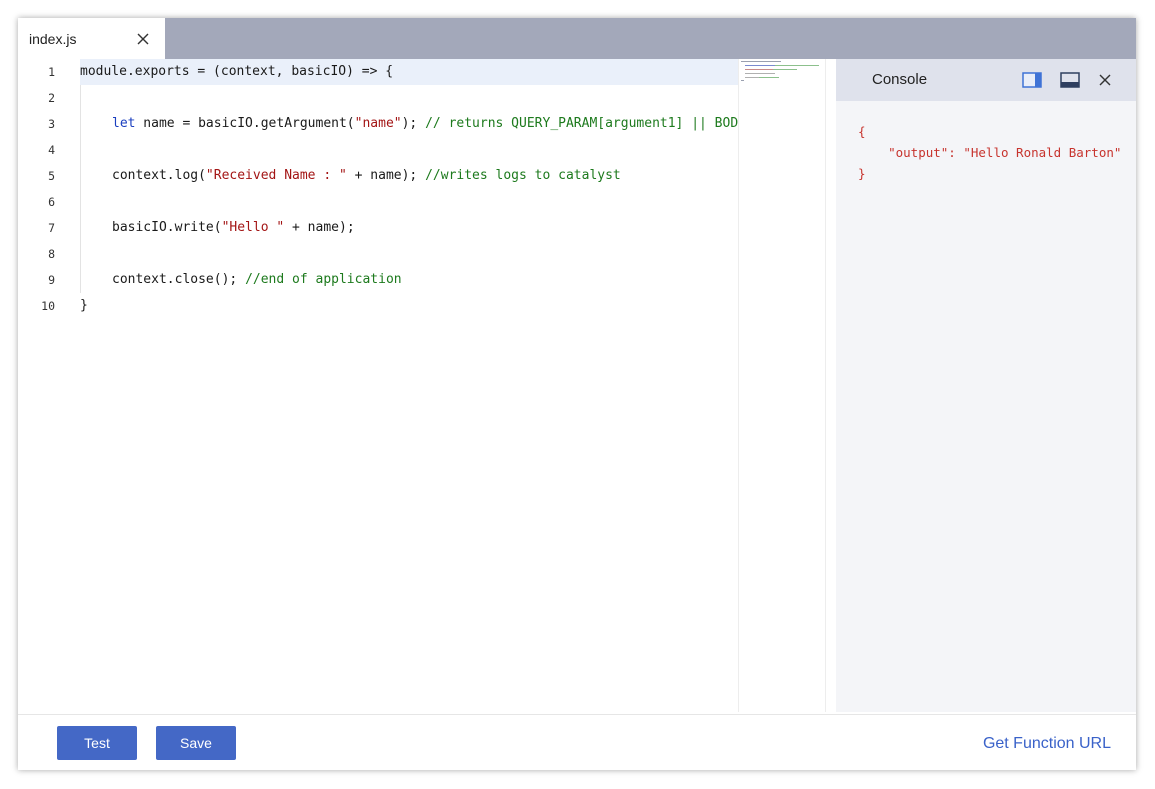 The width and height of the screenshot is (1155, 789). Describe the element at coordinates (51, 150) in the screenshot. I see `line-number: 4` at that location.